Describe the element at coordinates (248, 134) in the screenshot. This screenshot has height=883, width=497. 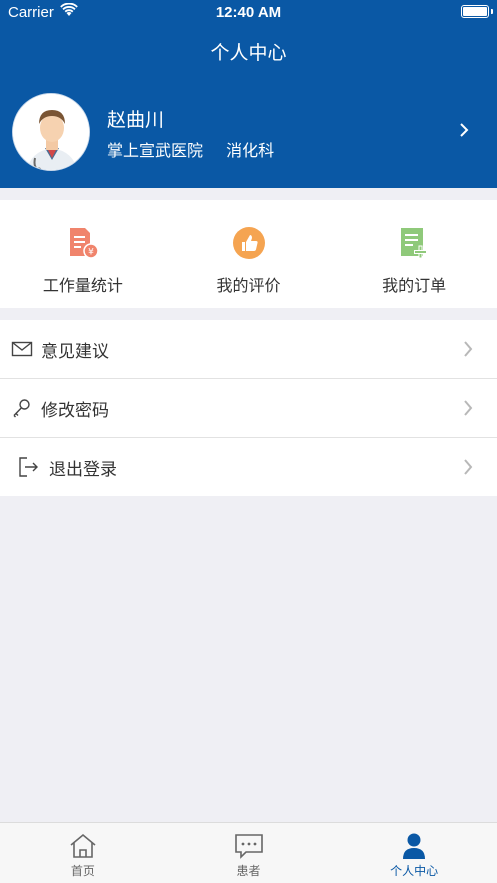
I see `profile-card: 赵曲川 掌上宣武医院 消化科` at that location.